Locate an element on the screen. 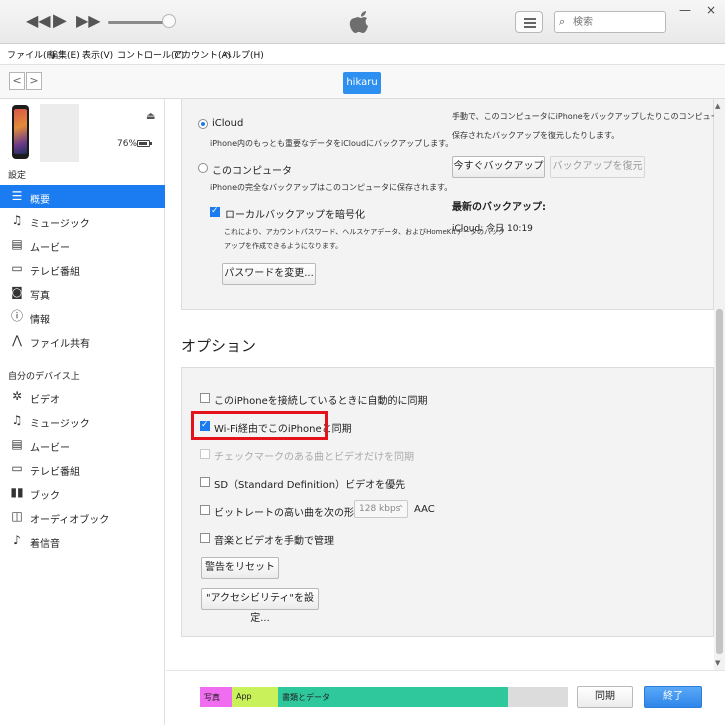  sidebar-item-ringtones: ♪ 着信音 is located at coordinates (82, 540).